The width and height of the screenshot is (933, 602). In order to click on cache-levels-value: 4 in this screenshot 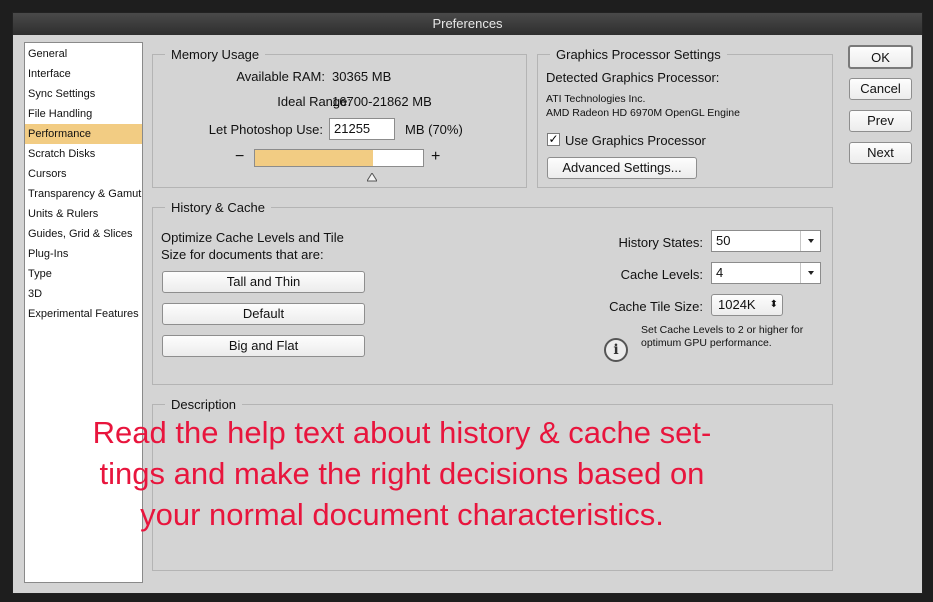, I will do `click(720, 272)`.